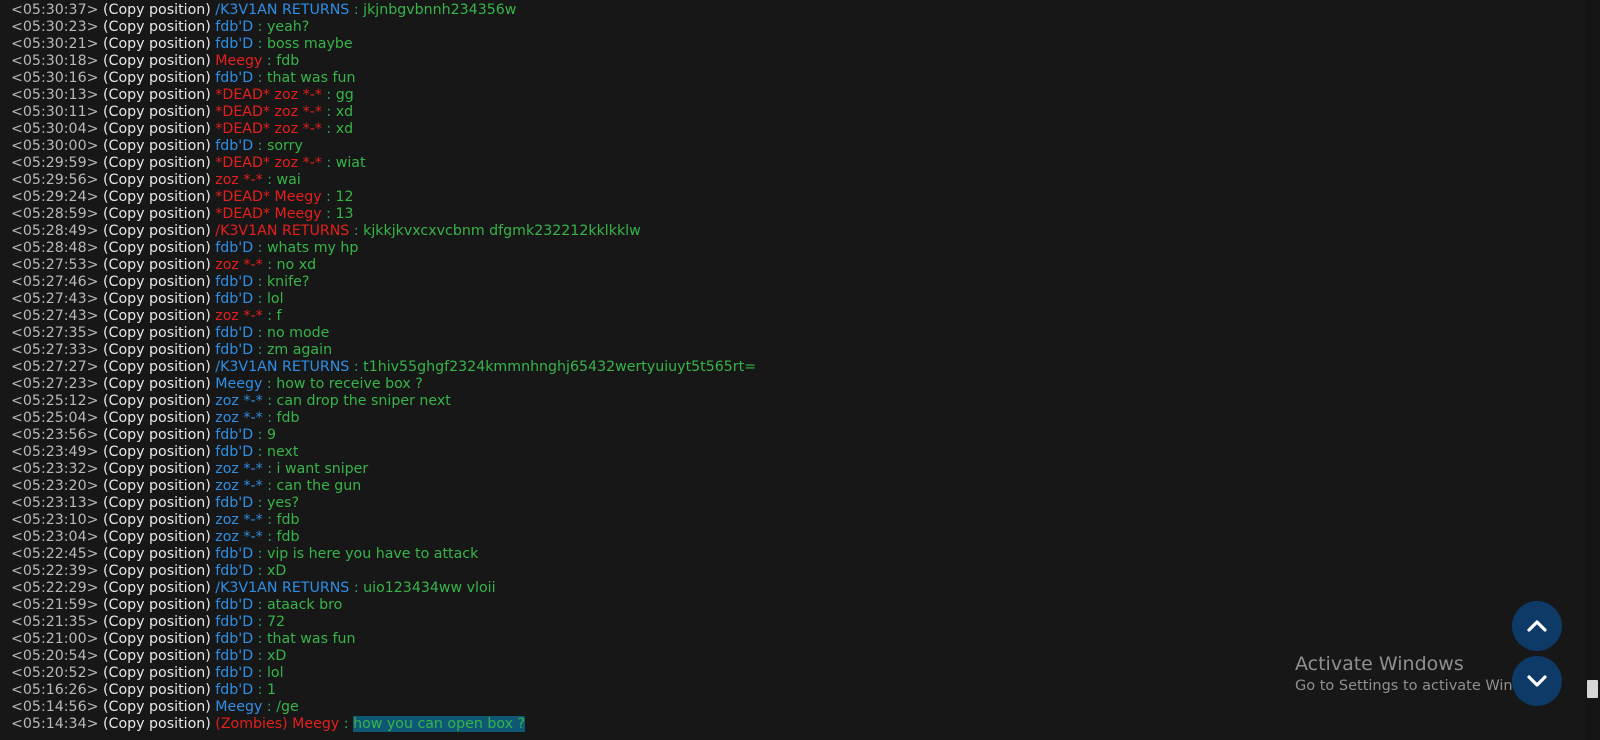 The width and height of the screenshot is (1600, 740). Describe the element at coordinates (268, 197) in the screenshot. I see `player-name: *DEAD* Meegy` at that location.